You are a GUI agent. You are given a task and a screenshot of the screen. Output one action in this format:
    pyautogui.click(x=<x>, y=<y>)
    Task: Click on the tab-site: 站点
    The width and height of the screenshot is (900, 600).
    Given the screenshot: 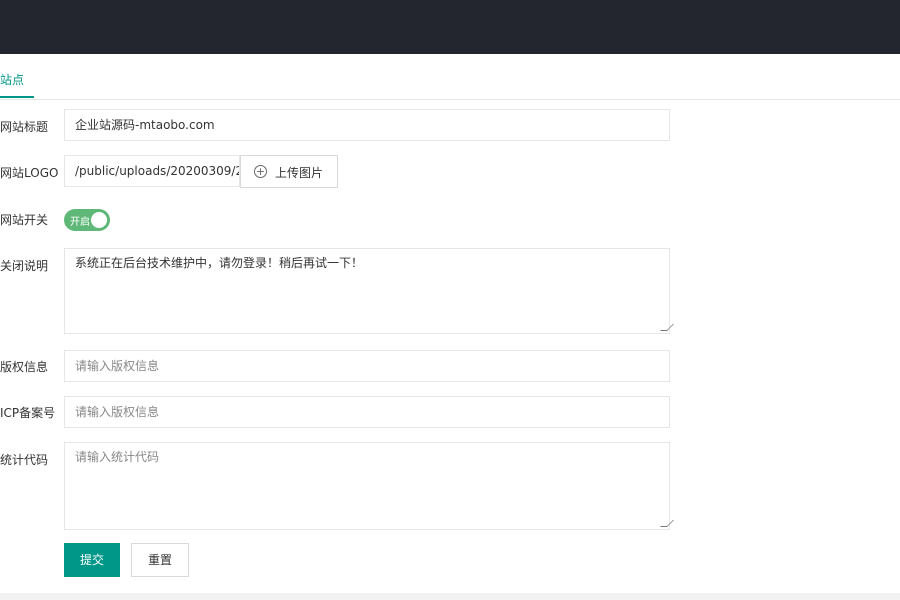 What is the action you would take?
    pyautogui.click(x=12, y=79)
    